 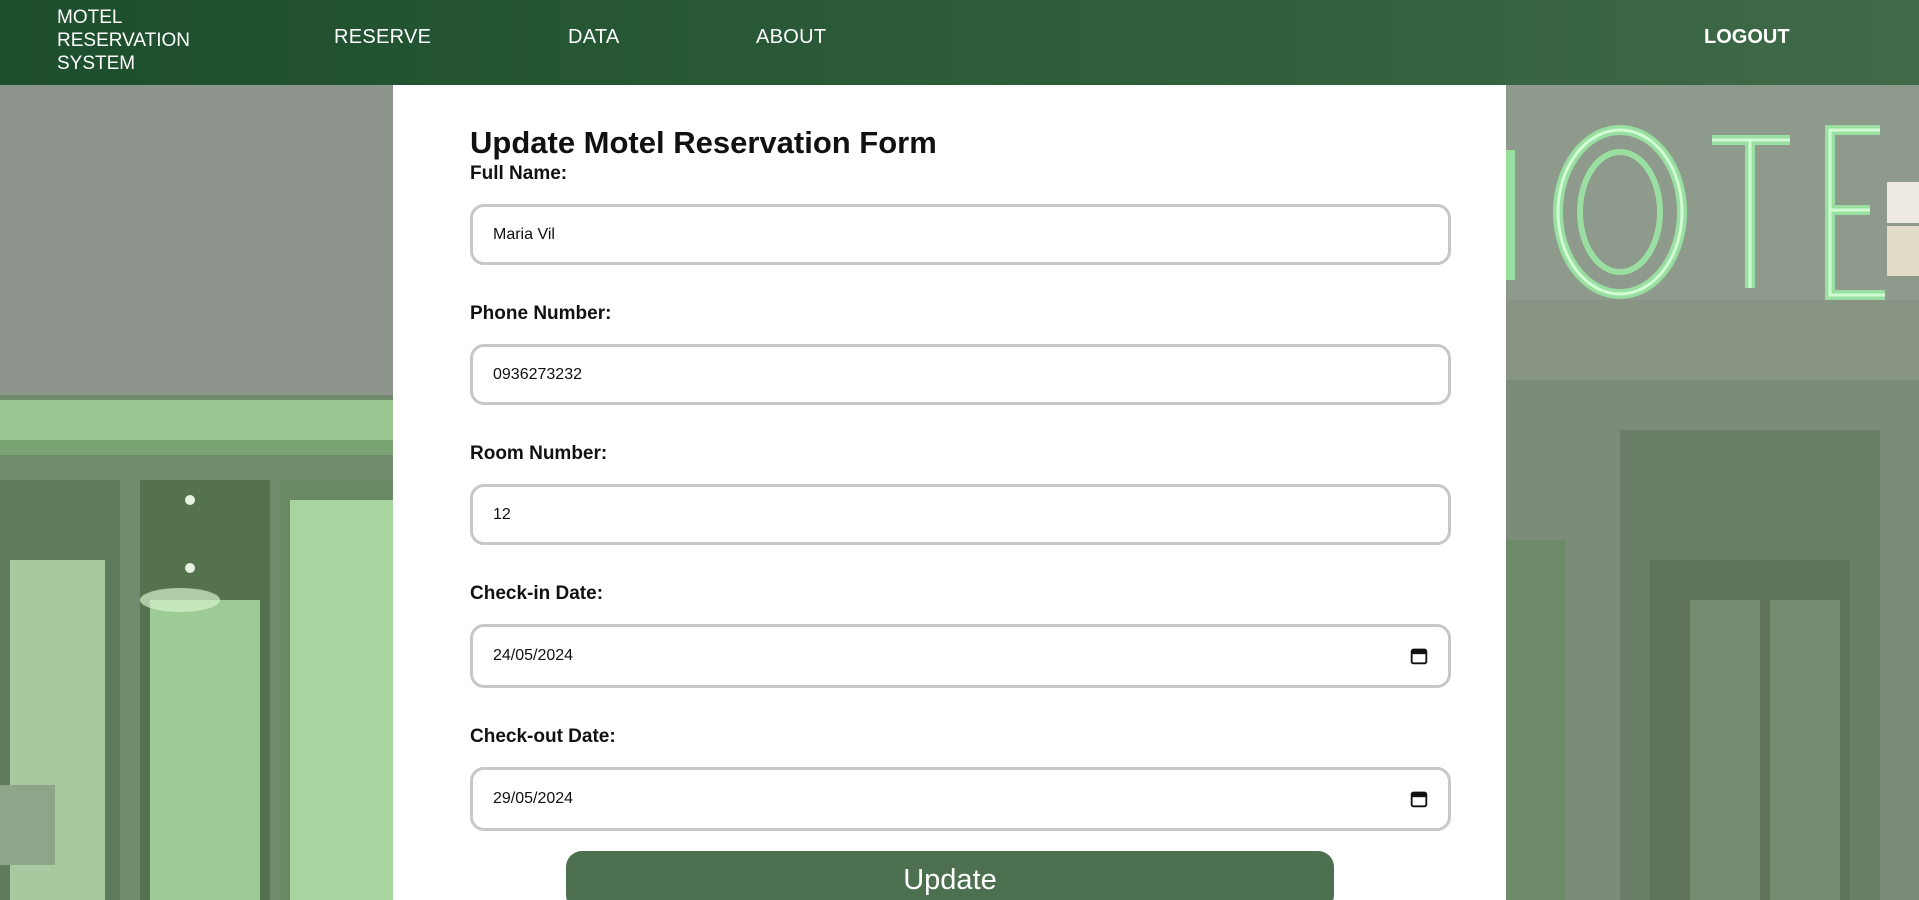 I want to click on check-out-date-input: 29/05/2024, so click(x=960, y=799).